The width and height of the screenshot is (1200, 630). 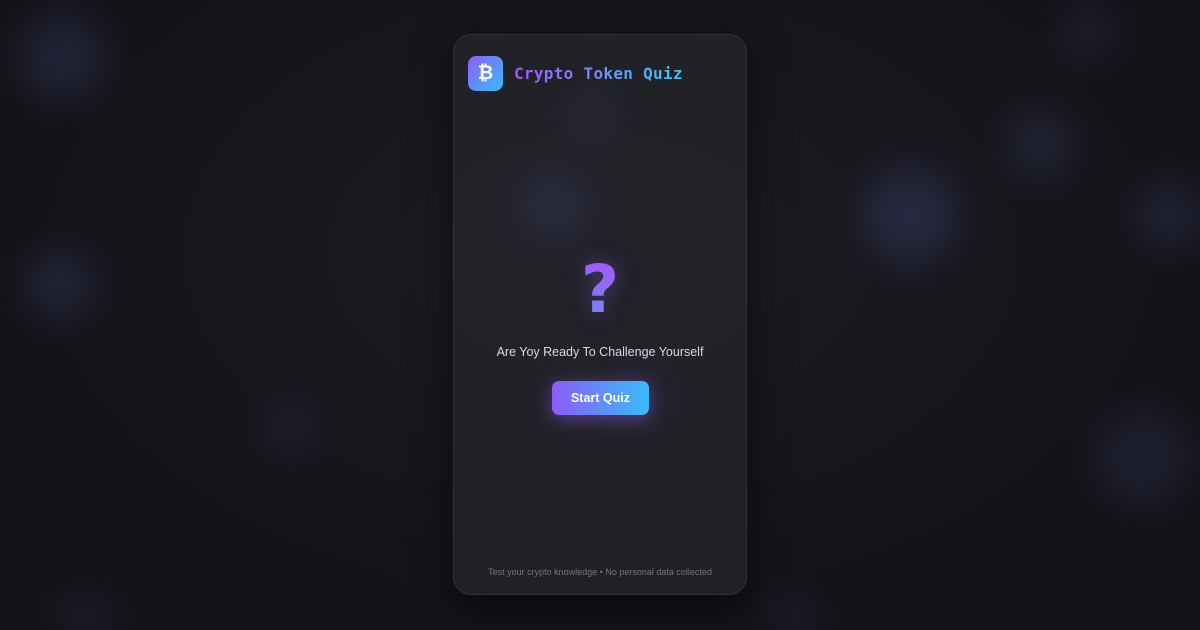 I want to click on app-header: ₿ Crypto Token Quiz, so click(x=575, y=73).